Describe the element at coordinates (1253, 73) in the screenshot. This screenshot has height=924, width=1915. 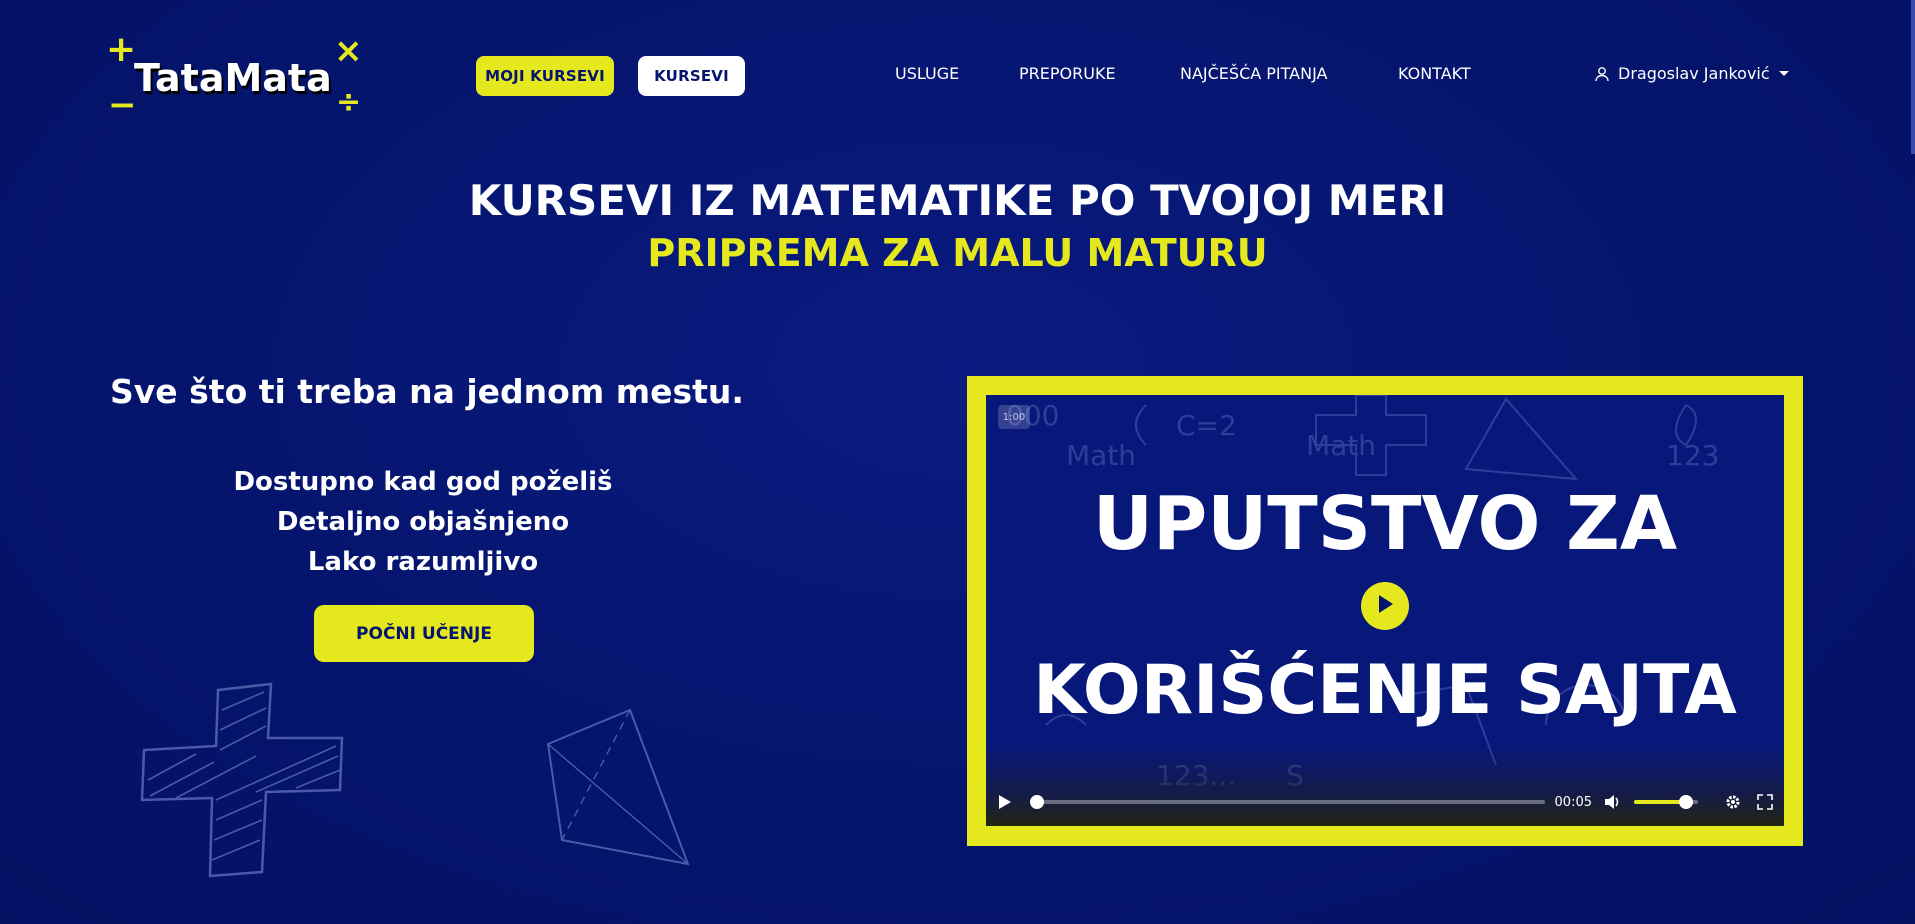
I see `nav-najcesca-pitanja: NAJČEŠĆA PITANJA` at that location.